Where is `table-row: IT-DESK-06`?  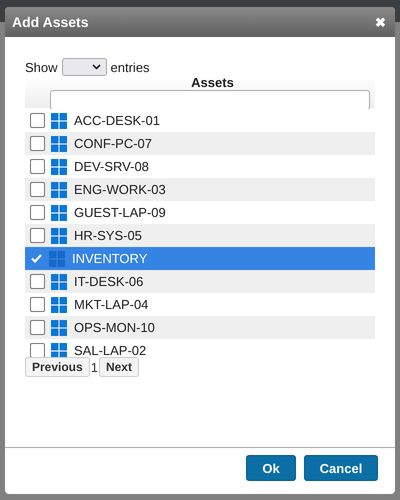 table-row: IT-DESK-06 is located at coordinates (200, 281).